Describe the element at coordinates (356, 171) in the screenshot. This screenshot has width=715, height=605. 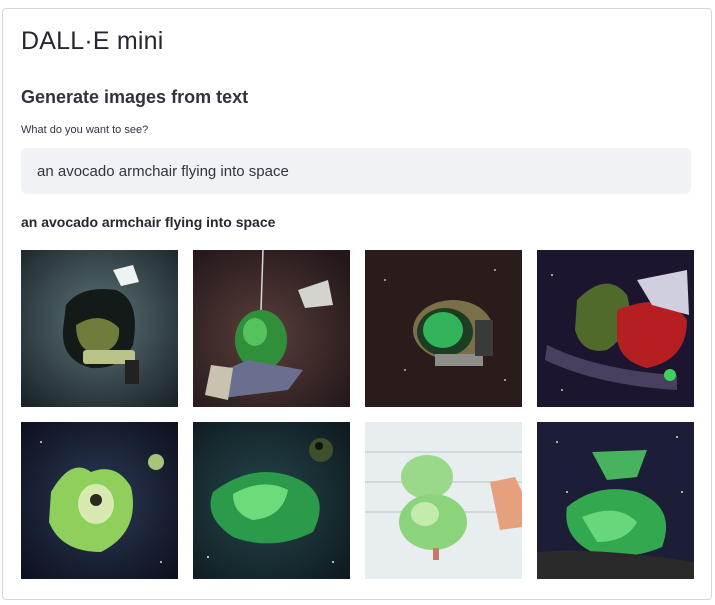
I see `prompt-input` at that location.